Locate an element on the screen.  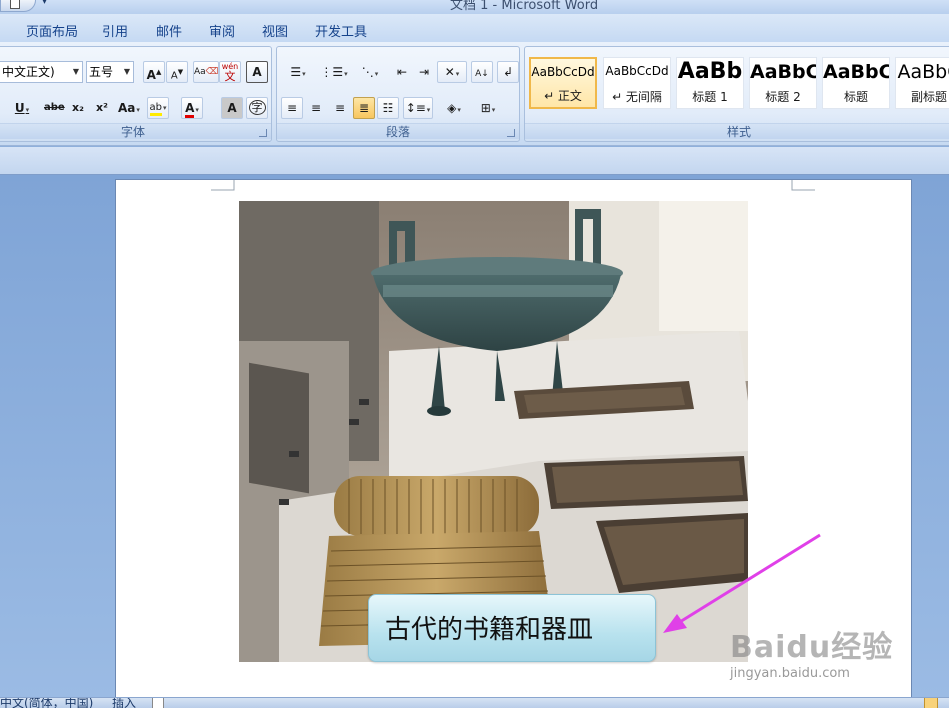
tab-references: 引用 is located at coordinates (115, 30).